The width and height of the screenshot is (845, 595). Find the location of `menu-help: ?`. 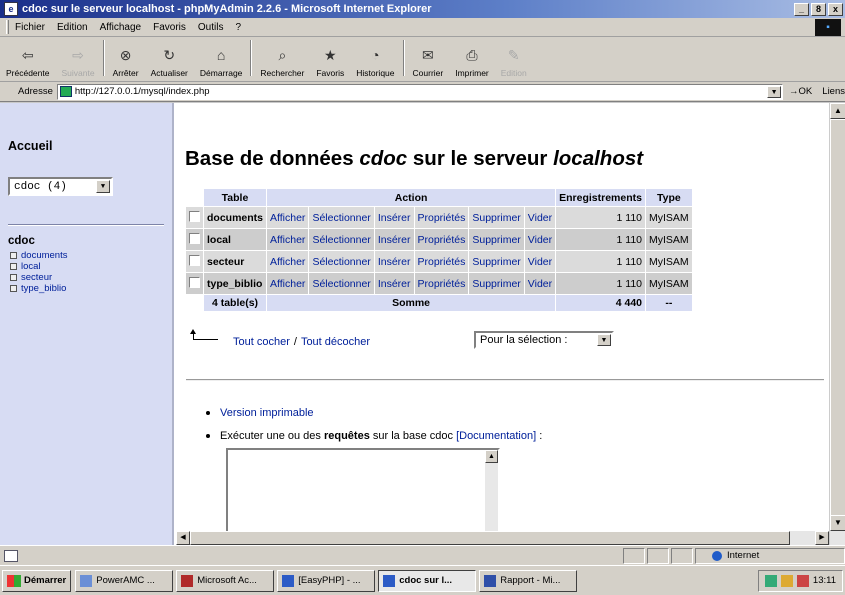

menu-help: ? is located at coordinates (238, 27).